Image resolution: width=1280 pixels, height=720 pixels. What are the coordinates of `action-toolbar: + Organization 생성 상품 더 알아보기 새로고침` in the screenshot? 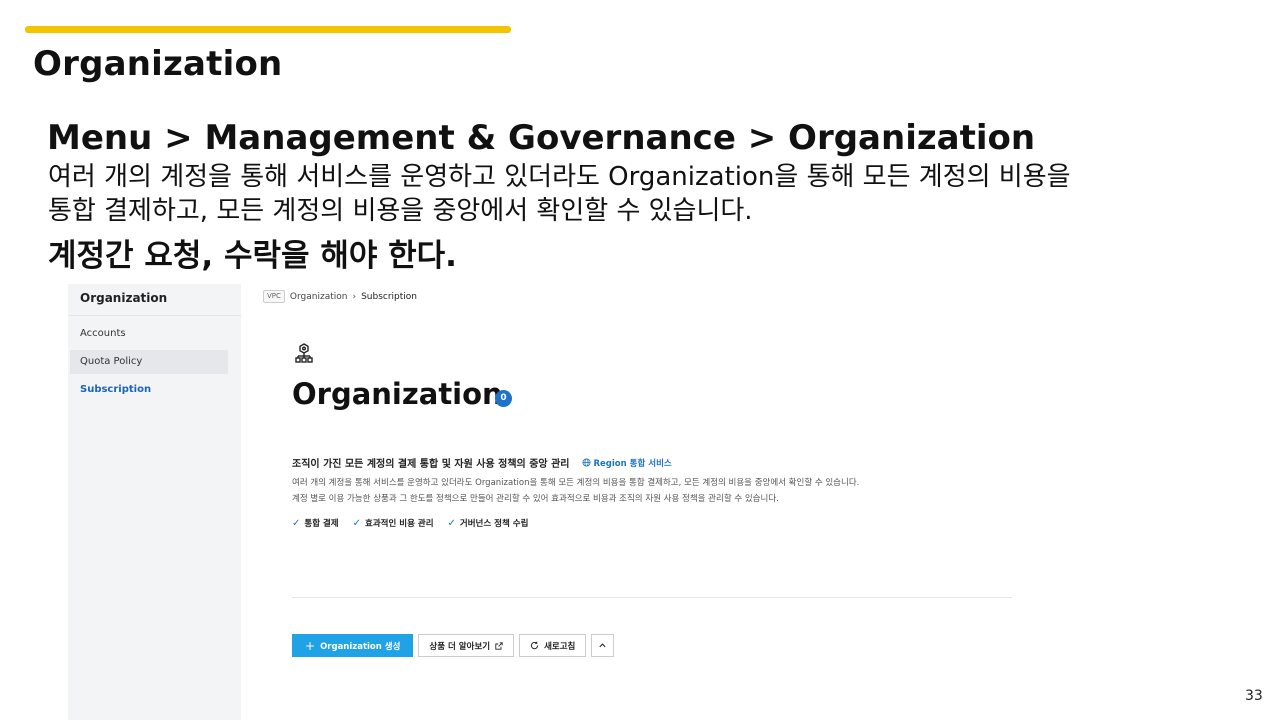 It's located at (453, 645).